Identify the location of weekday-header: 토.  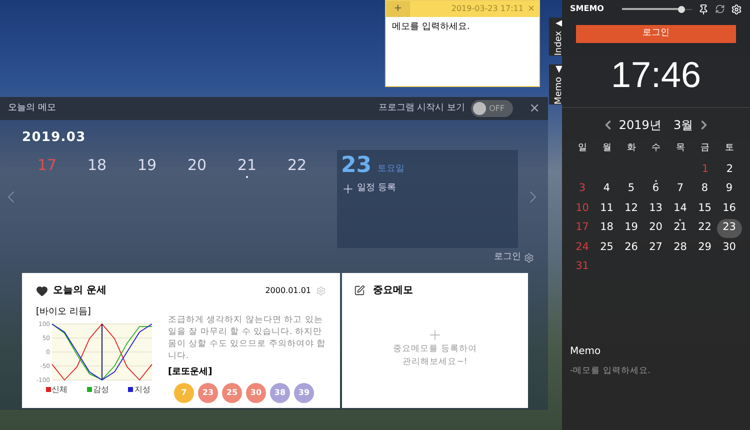
(730, 148).